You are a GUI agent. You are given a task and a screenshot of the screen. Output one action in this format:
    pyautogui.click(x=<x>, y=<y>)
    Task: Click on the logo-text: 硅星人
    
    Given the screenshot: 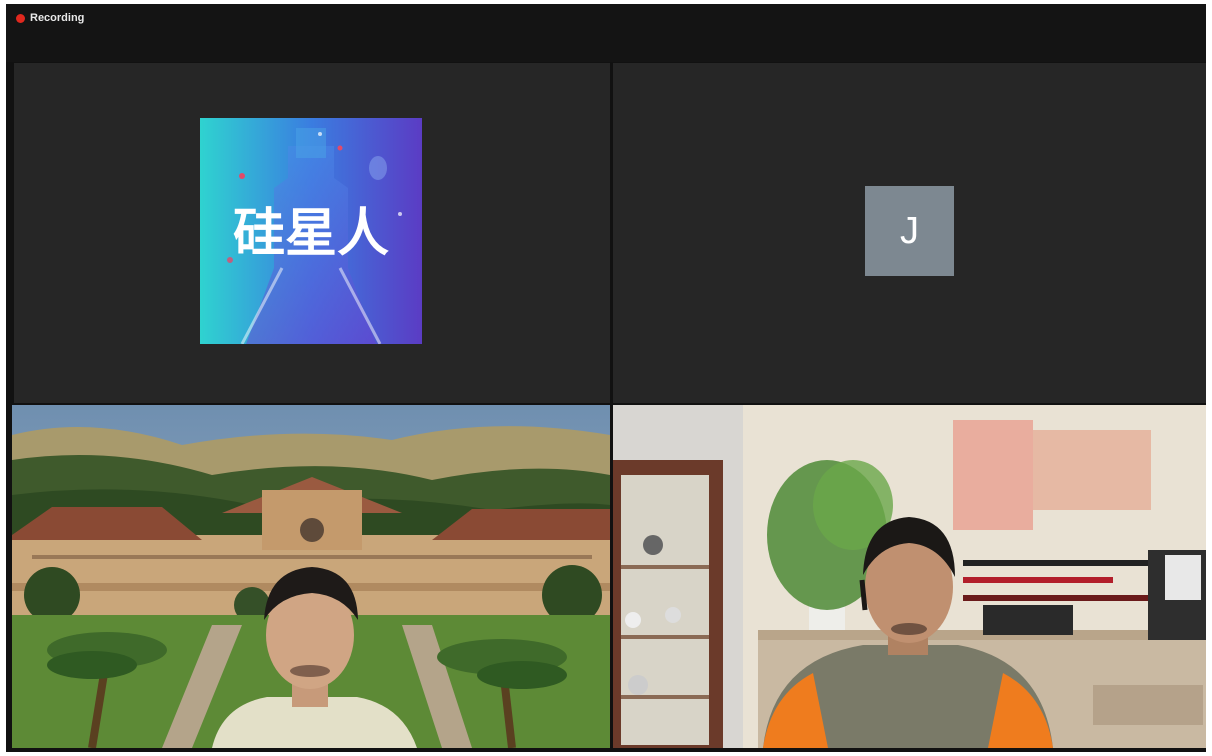 What is the action you would take?
    pyautogui.click(x=311, y=234)
    